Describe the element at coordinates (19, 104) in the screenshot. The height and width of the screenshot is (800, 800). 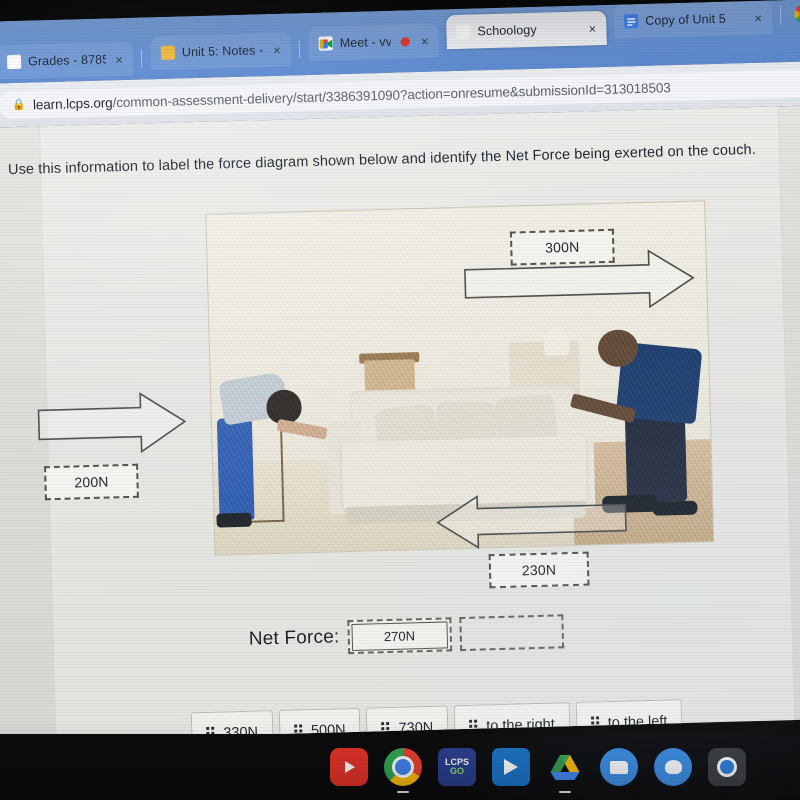
I see `lock-icon: 🔒` at that location.